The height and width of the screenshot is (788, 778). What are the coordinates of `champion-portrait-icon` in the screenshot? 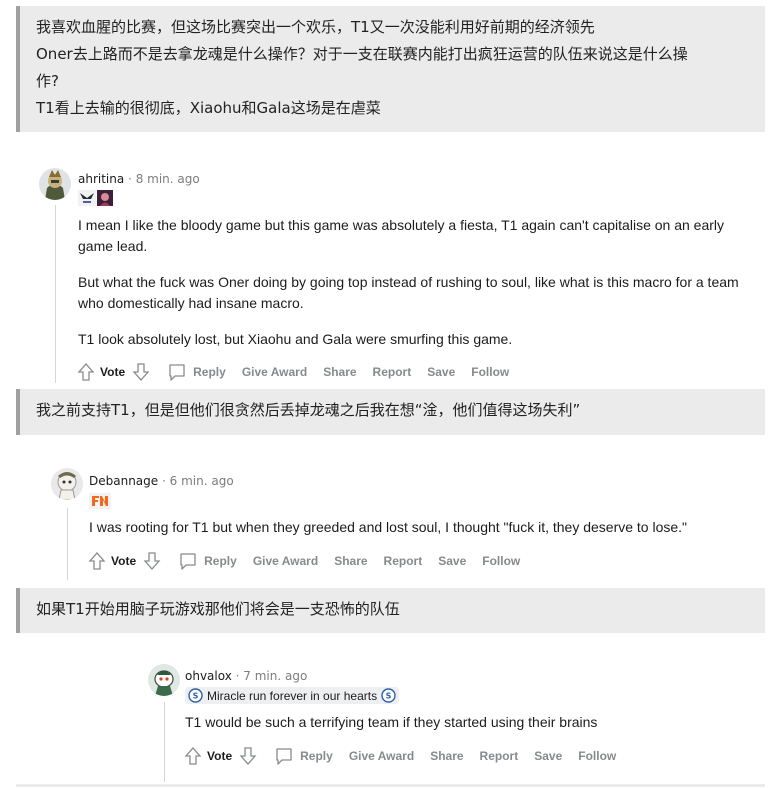 It's located at (105, 197).